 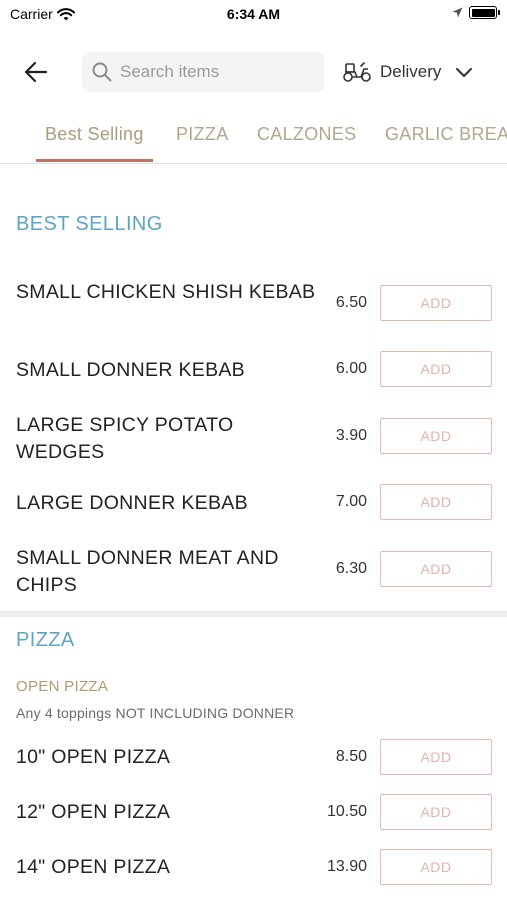 I want to click on section-divider, so click(x=253, y=614).